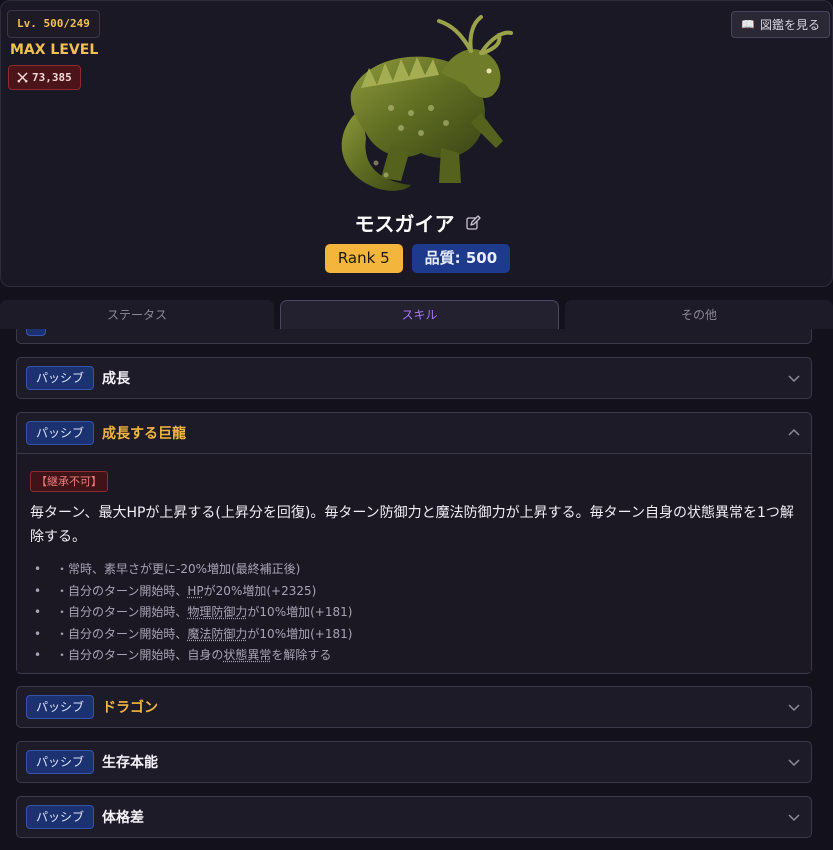 Image resolution: width=833 pixels, height=850 pixels. I want to click on view-encyclopedia-button: 📖 図鑑を見る, so click(780, 24).